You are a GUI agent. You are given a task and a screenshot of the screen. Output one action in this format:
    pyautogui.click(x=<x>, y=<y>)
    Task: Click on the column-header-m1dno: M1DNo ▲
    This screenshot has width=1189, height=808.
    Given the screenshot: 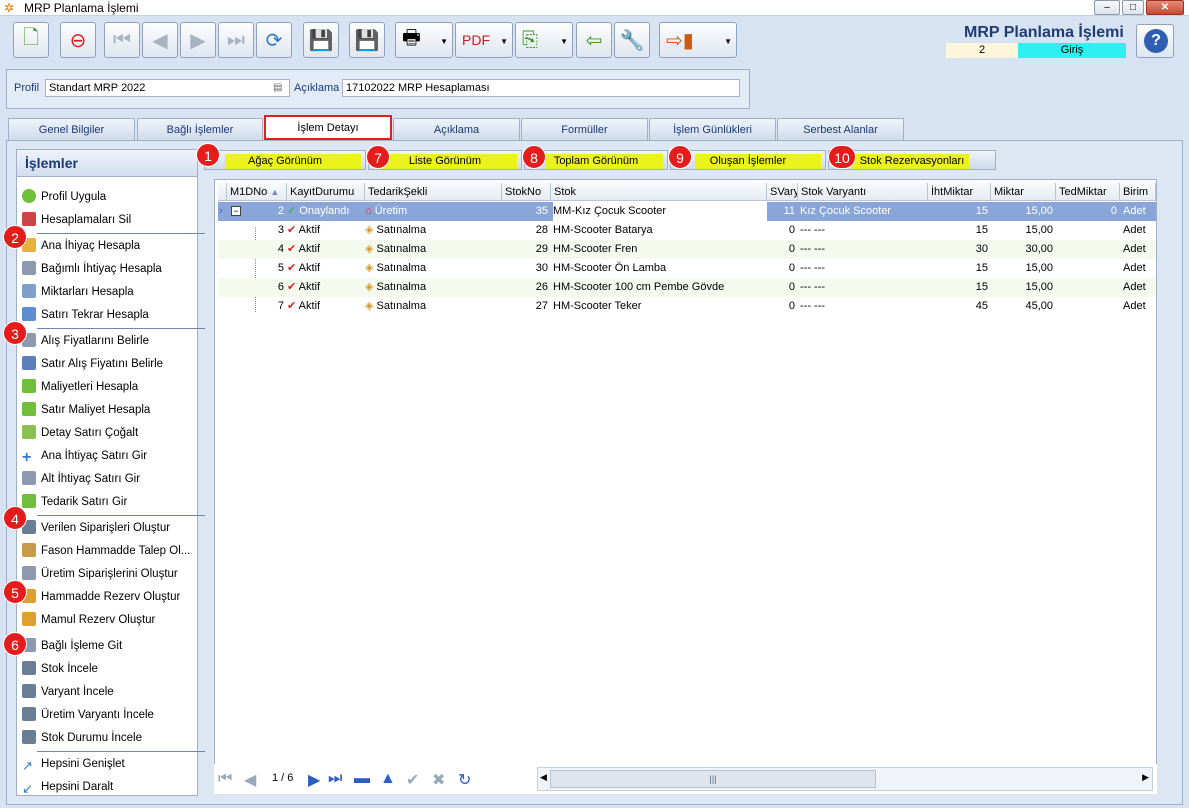 What is the action you would take?
    pyautogui.click(x=257, y=192)
    